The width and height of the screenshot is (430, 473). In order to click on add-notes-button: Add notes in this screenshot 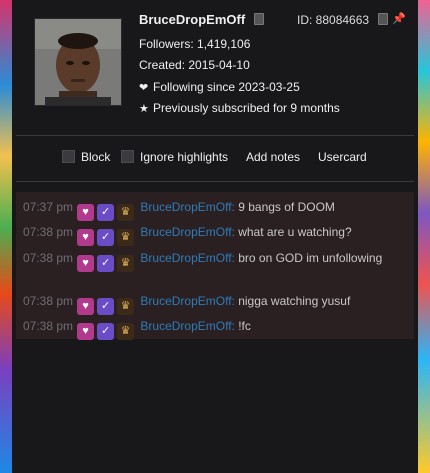, I will do `click(273, 157)`.